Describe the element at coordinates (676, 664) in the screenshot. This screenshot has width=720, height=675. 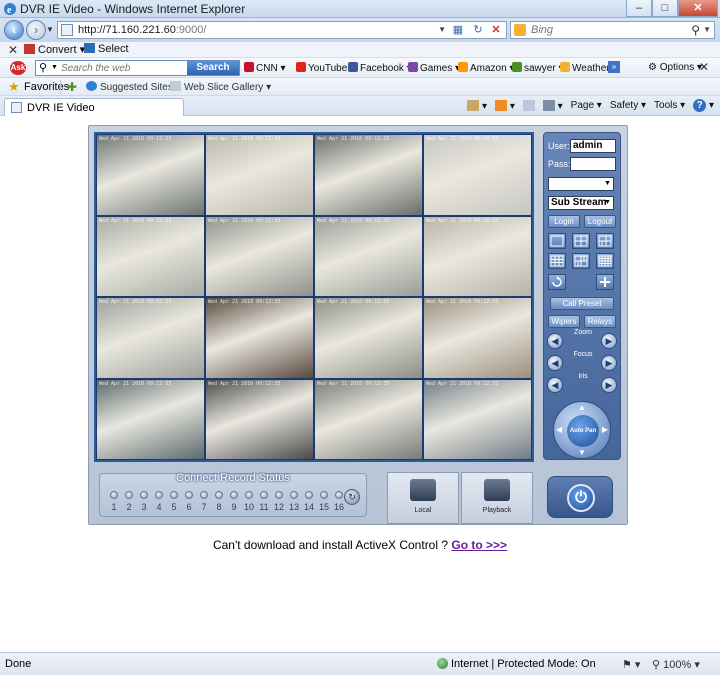
I see `zoom-level: ⚲ 100% ▾` at that location.